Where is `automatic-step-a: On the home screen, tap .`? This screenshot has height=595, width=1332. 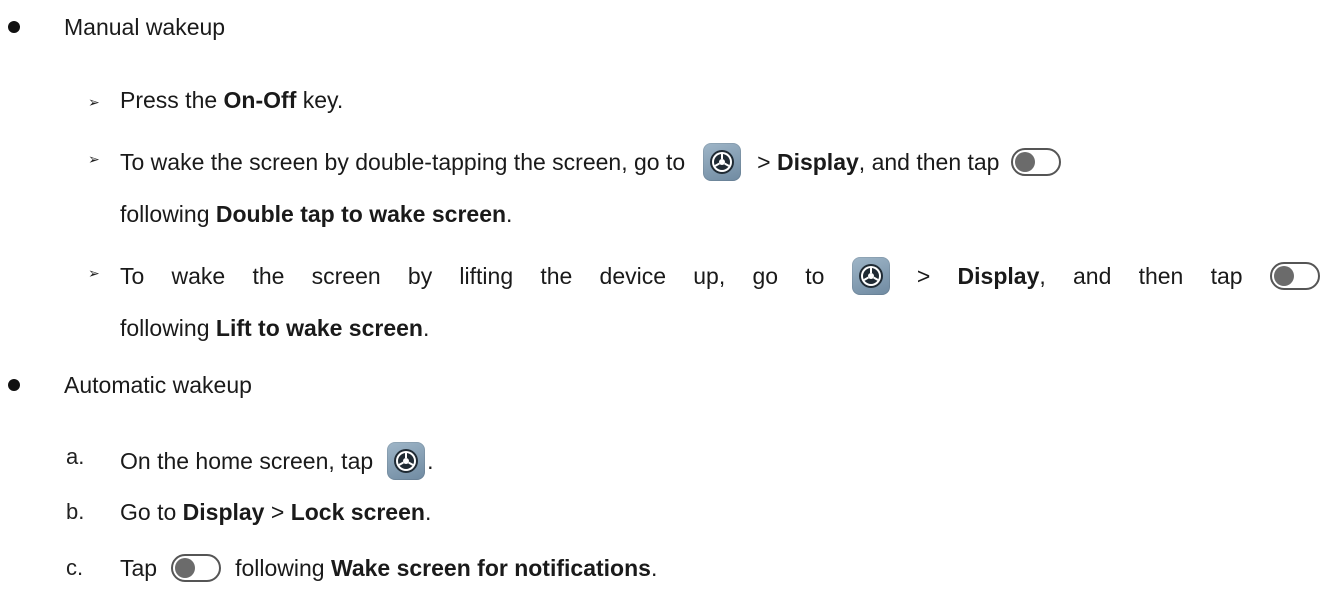 automatic-step-a: On the home screen, tap . is located at coordinates (277, 461).